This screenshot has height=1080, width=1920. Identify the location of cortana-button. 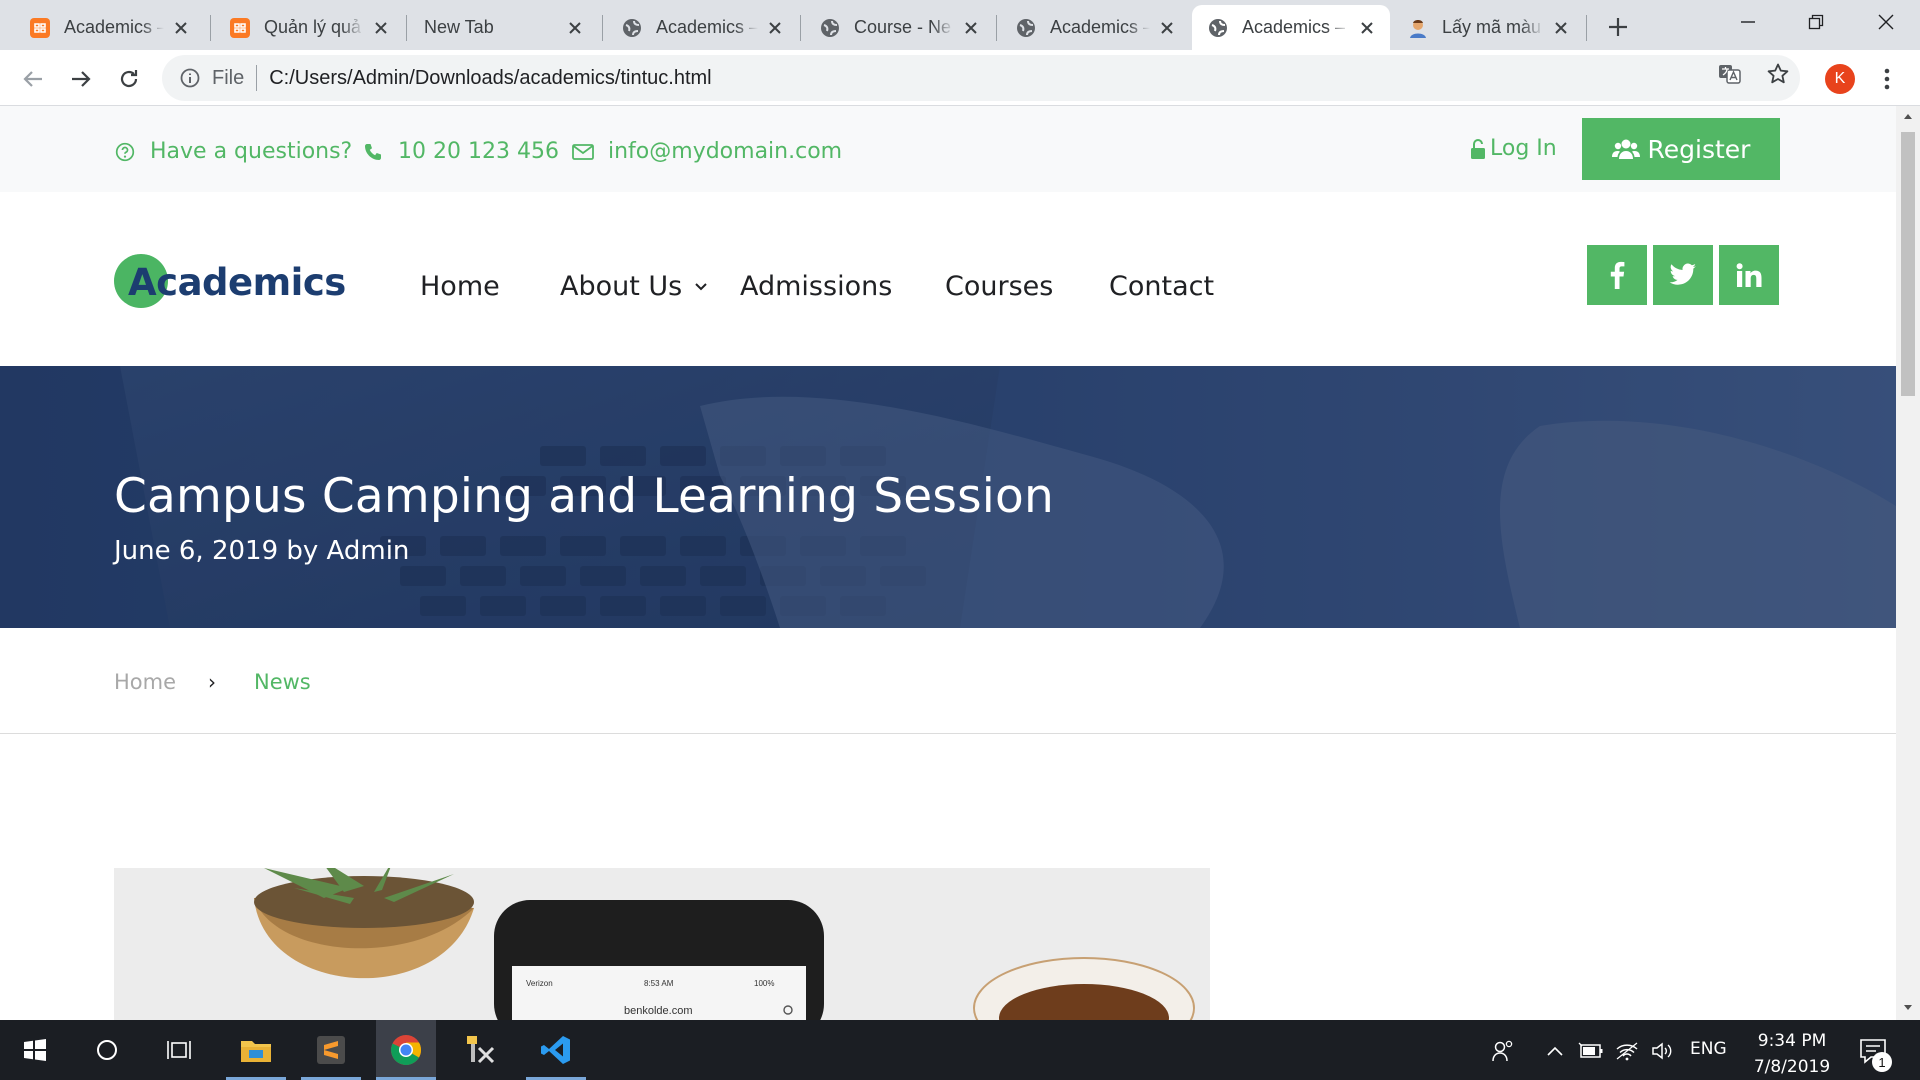
(107, 1050).